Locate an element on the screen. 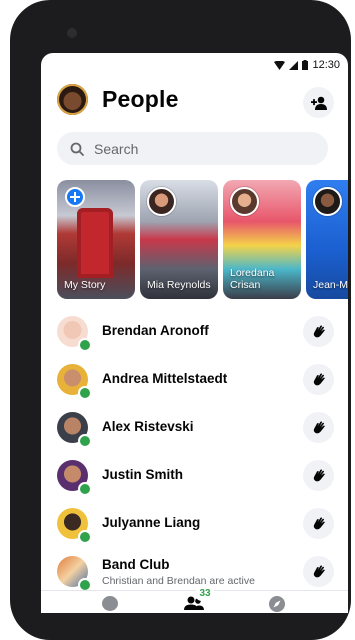 This screenshot has height=640, width=355. list-item: Alex Ristevski is located at coordinates (194, 428).